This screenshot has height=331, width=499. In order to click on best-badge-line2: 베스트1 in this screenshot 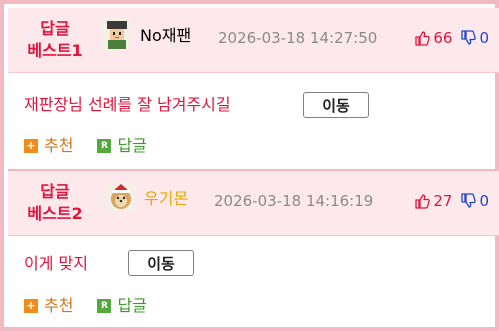, I will do `click(55, 50)`.